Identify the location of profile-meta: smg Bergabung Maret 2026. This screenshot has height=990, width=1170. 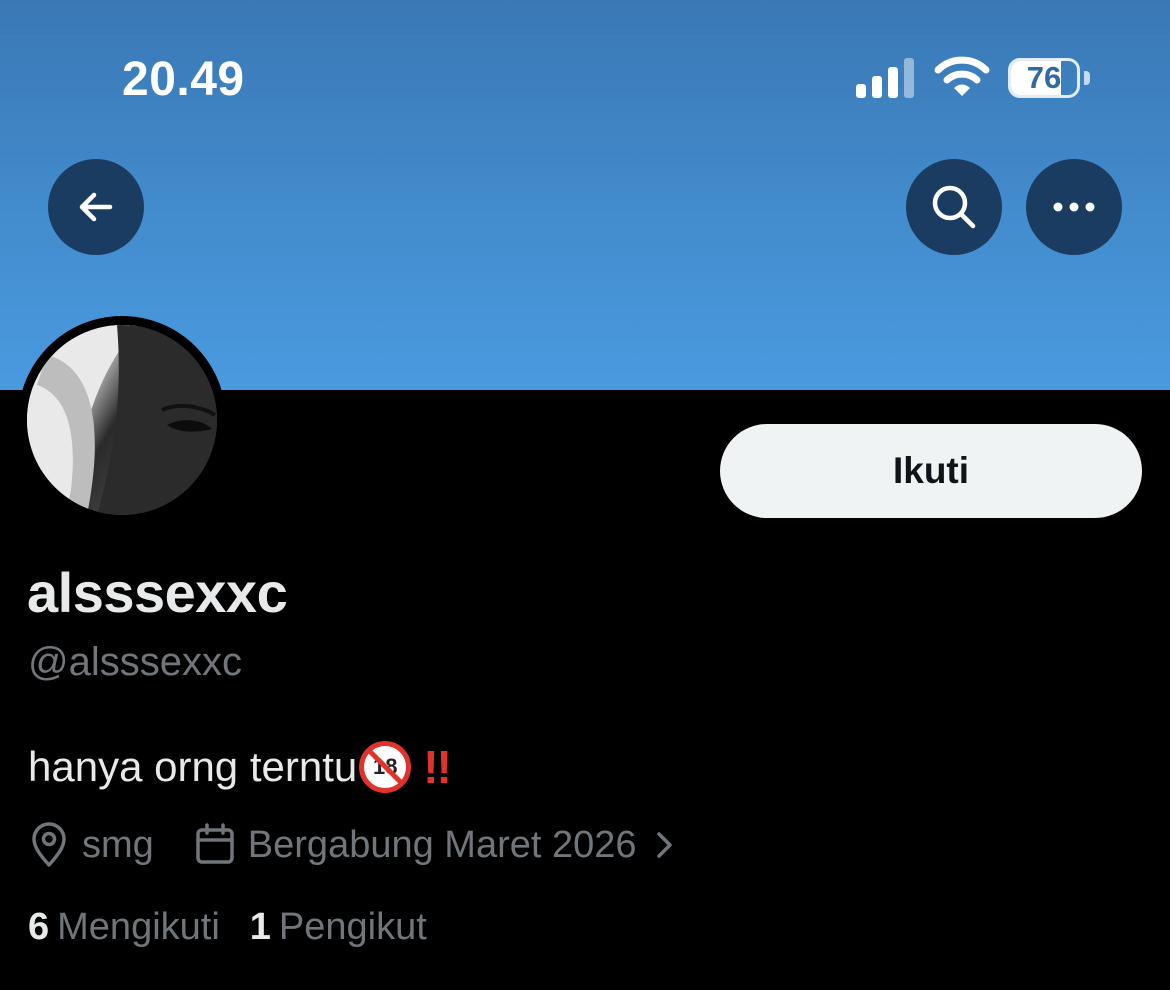
(351, 845).